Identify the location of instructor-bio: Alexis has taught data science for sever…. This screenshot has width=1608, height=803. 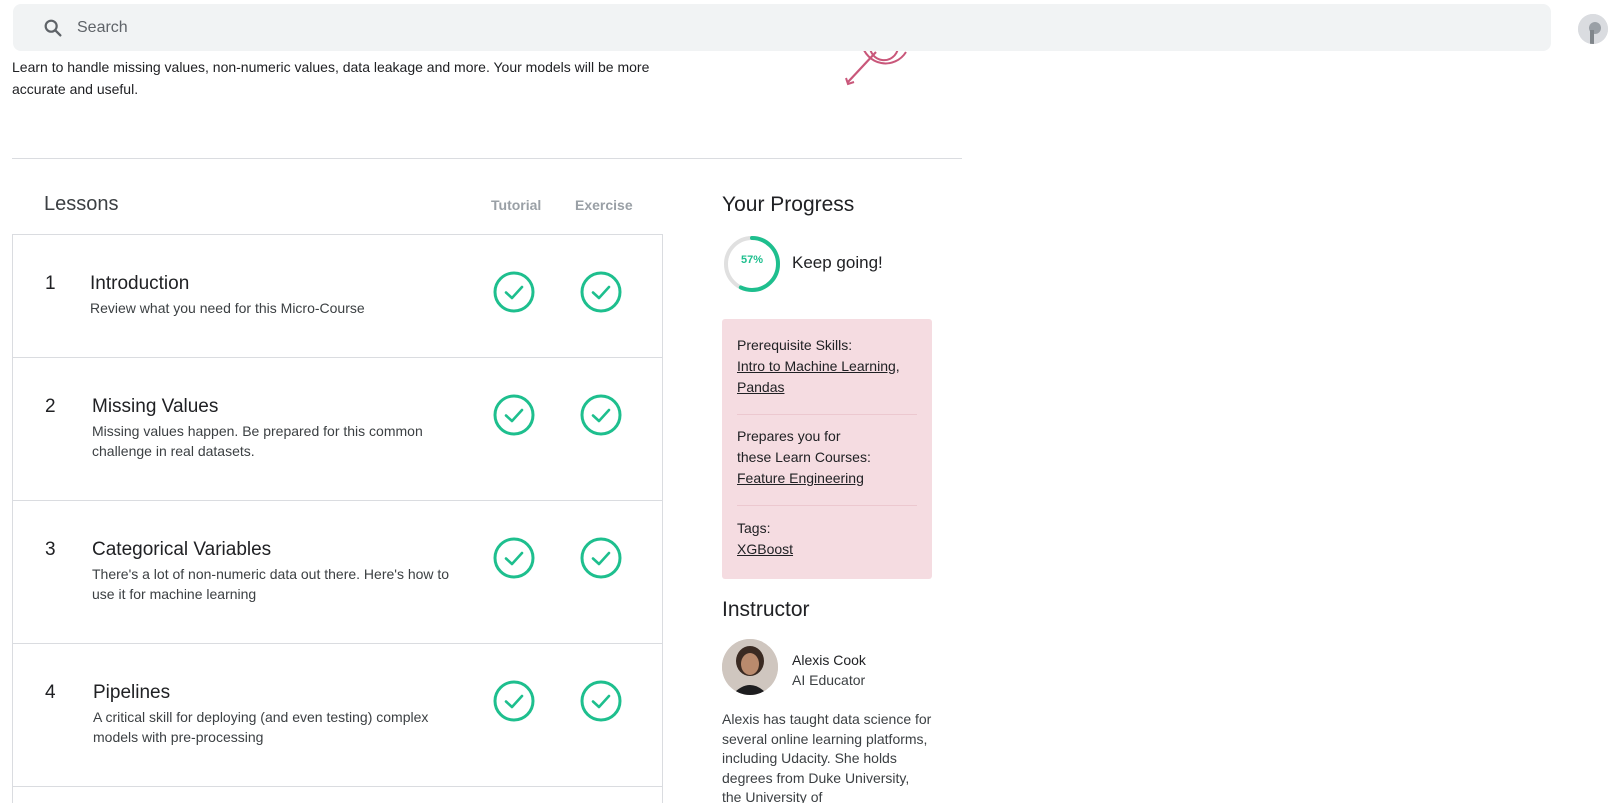
(827, 757).